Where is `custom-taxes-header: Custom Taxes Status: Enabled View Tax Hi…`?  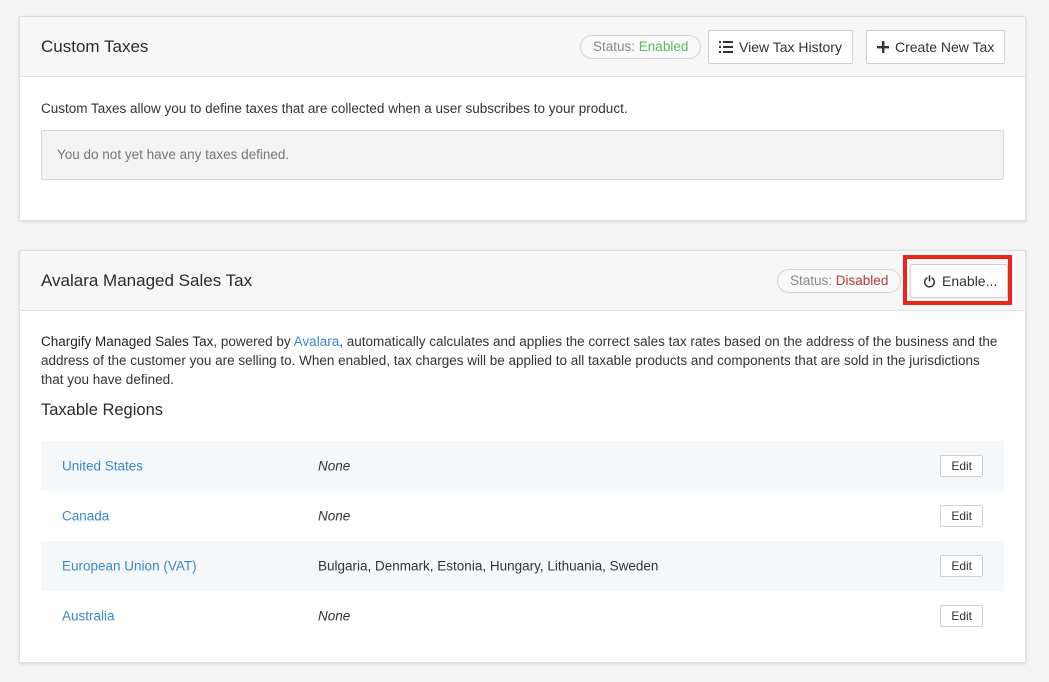
custom-taxes-header: Custom Taxes Status: Enabled View Tax Hi… is located at coordinates (522, 47).